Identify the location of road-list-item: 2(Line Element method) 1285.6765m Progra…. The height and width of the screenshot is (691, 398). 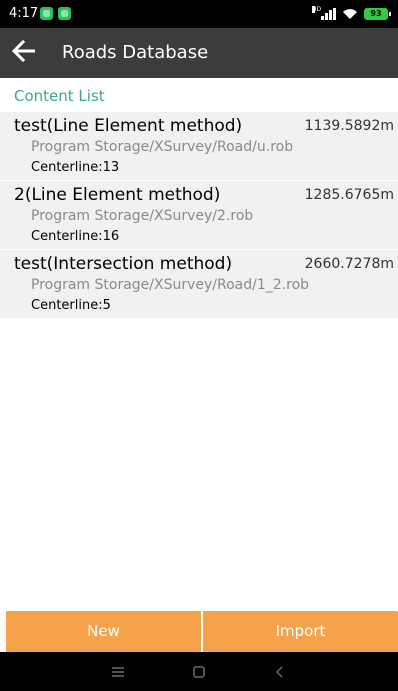
(199, 215).